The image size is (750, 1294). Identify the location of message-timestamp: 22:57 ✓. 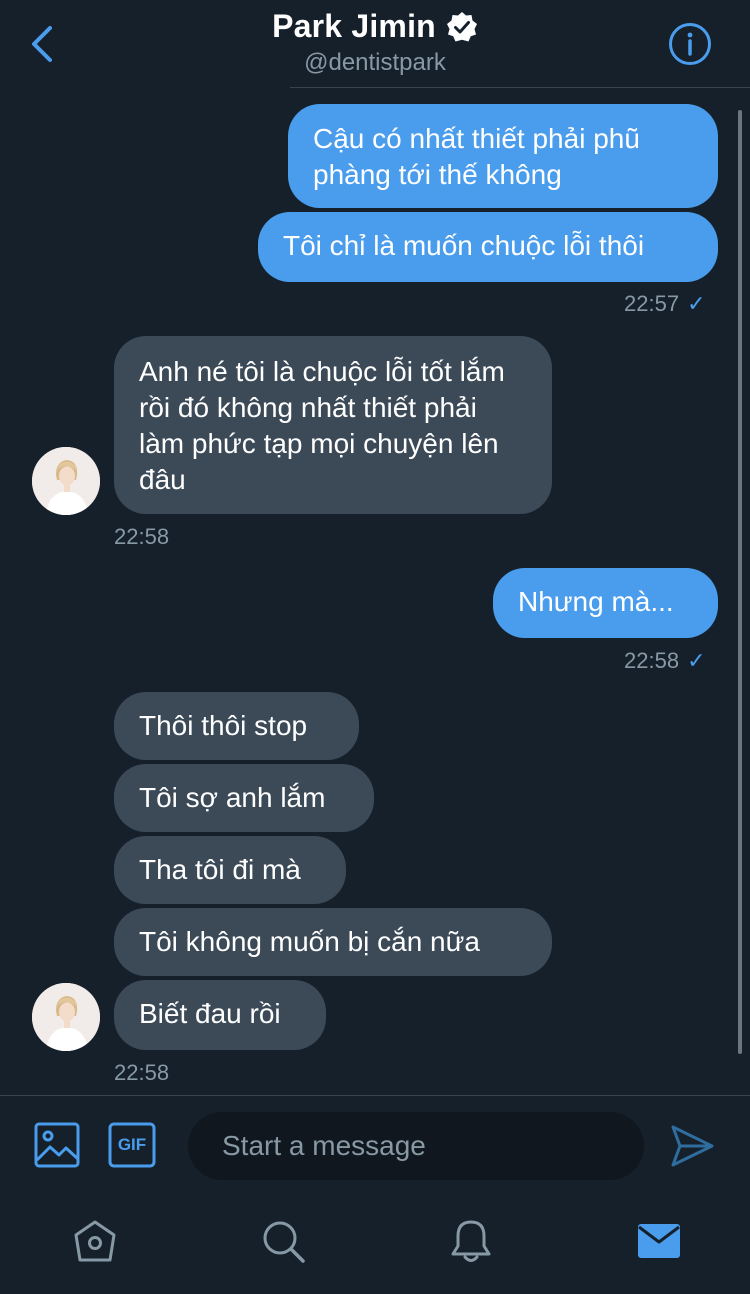
(665, 303).